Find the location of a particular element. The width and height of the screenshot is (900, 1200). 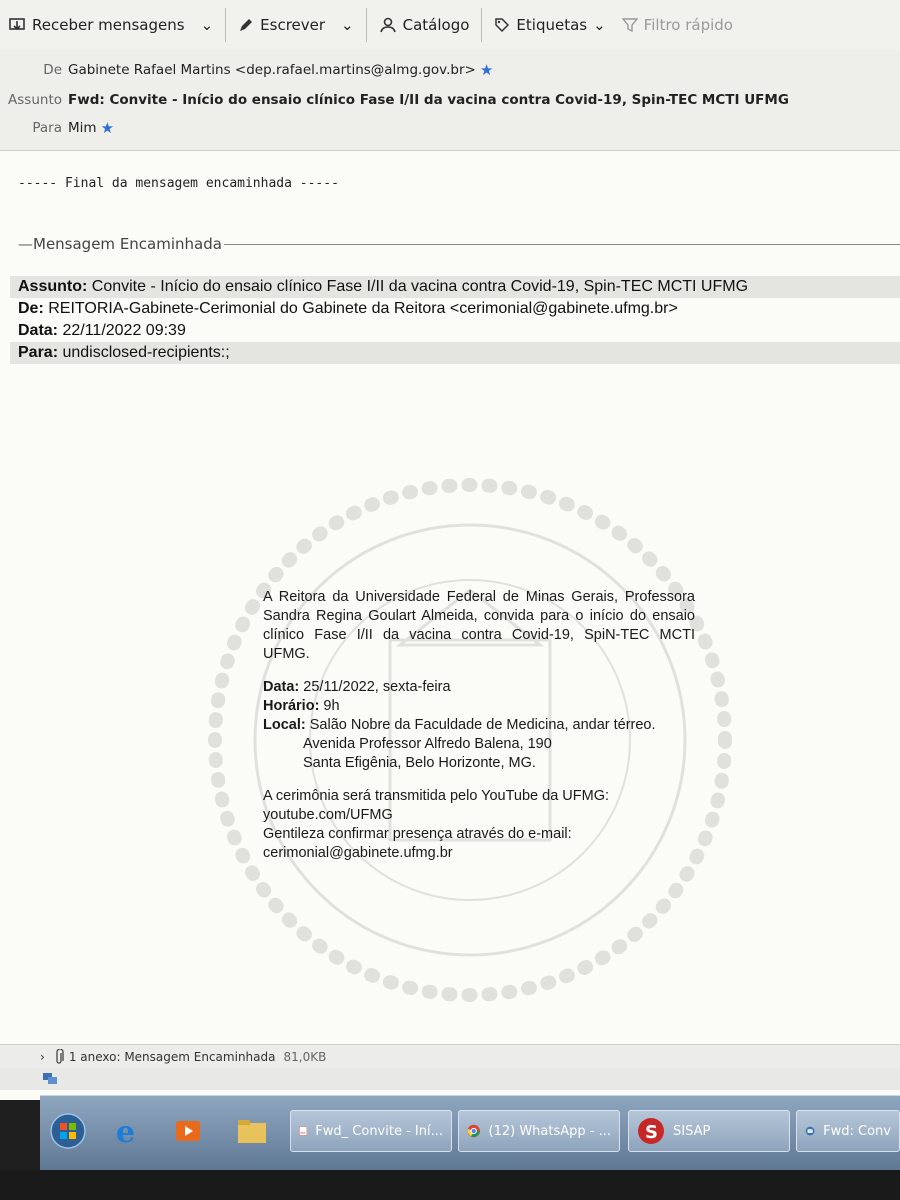

event-time-line: Horário: 9h is located at coordinates (479, 706).